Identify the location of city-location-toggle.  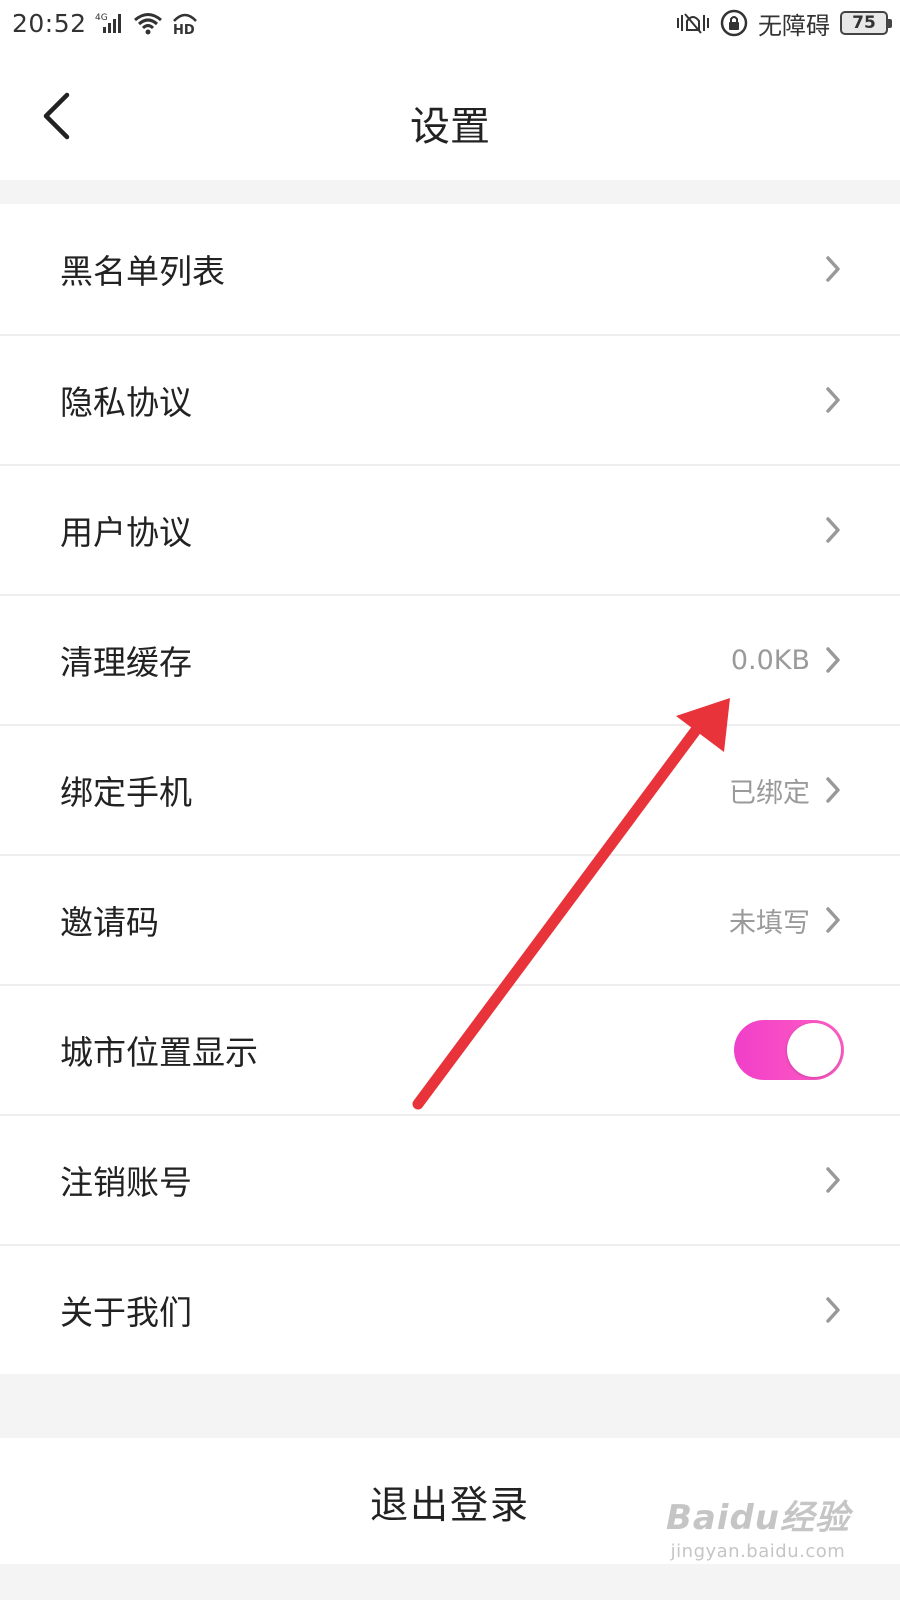
(789, 1050).